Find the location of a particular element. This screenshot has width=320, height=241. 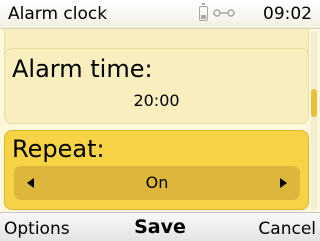

status-bar: Alarm clock 09:02 is located at coordinates (160, 14).